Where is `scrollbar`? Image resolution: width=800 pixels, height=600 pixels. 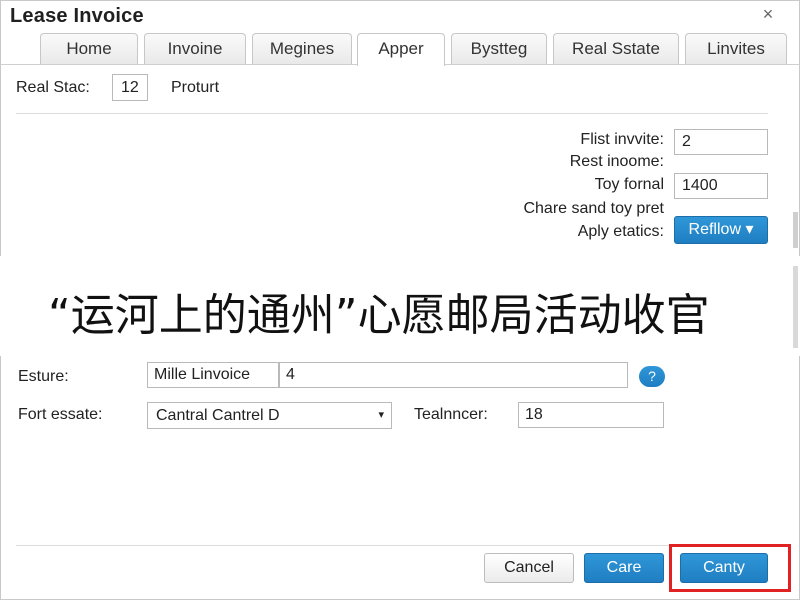 scrollbar is located at coordinates (795, 230).